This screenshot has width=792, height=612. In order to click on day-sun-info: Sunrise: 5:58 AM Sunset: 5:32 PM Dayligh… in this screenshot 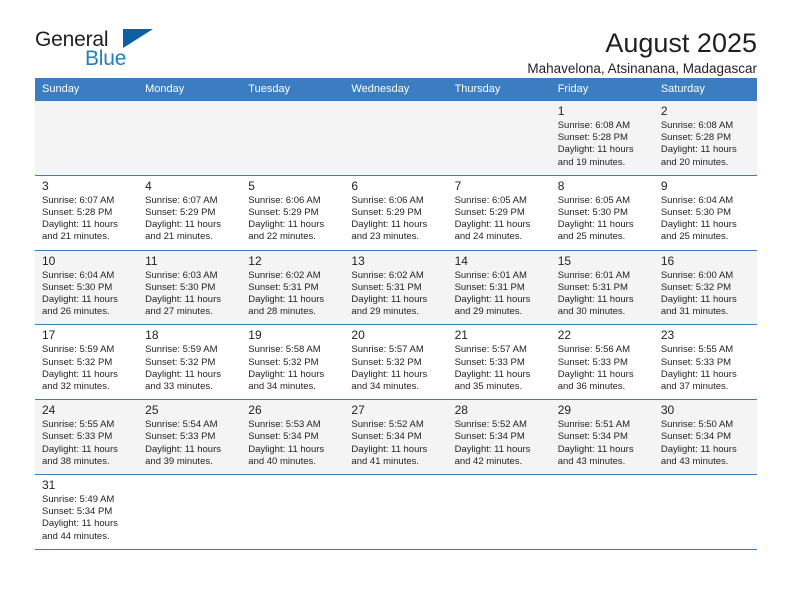, I will do `click(286, 368)`.